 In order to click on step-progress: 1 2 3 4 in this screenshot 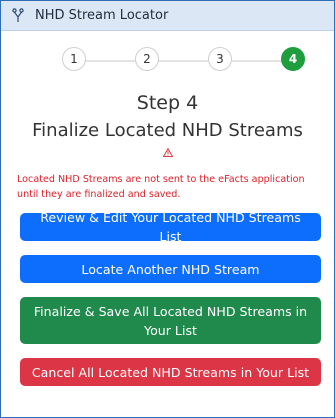, I will do `click(167, 61)`.